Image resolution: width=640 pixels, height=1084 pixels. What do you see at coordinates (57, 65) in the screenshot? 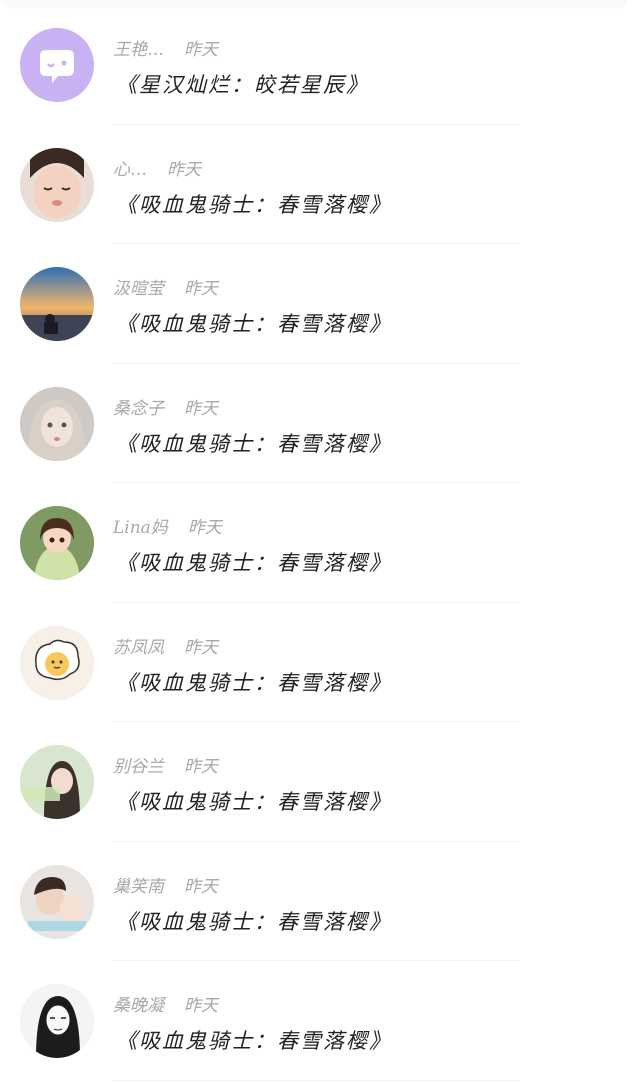
I see `chat-bubble-avatar` at bounding box center [57, 65].